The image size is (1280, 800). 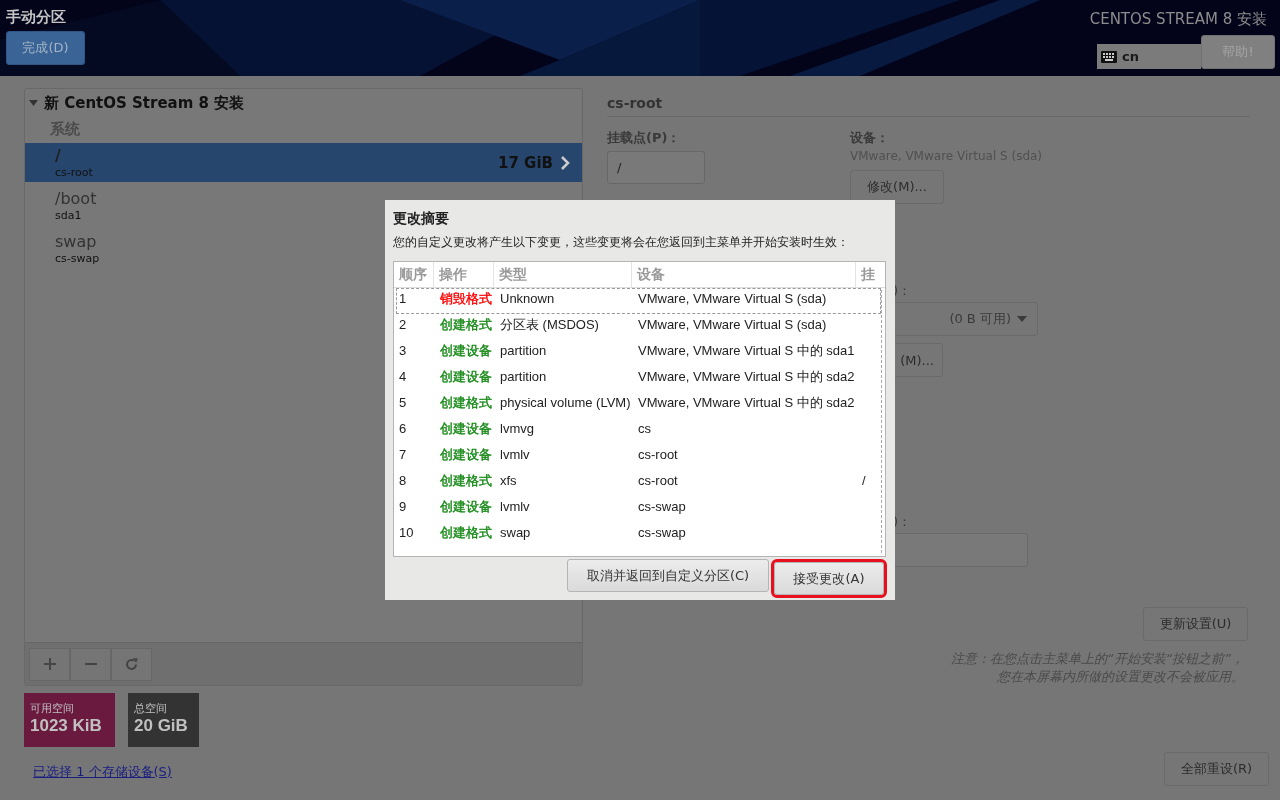 What do you see at coordinates (161, 726) in the screenshot?
I see `card-value: 20 GiB` at bounding box center [161, 726].